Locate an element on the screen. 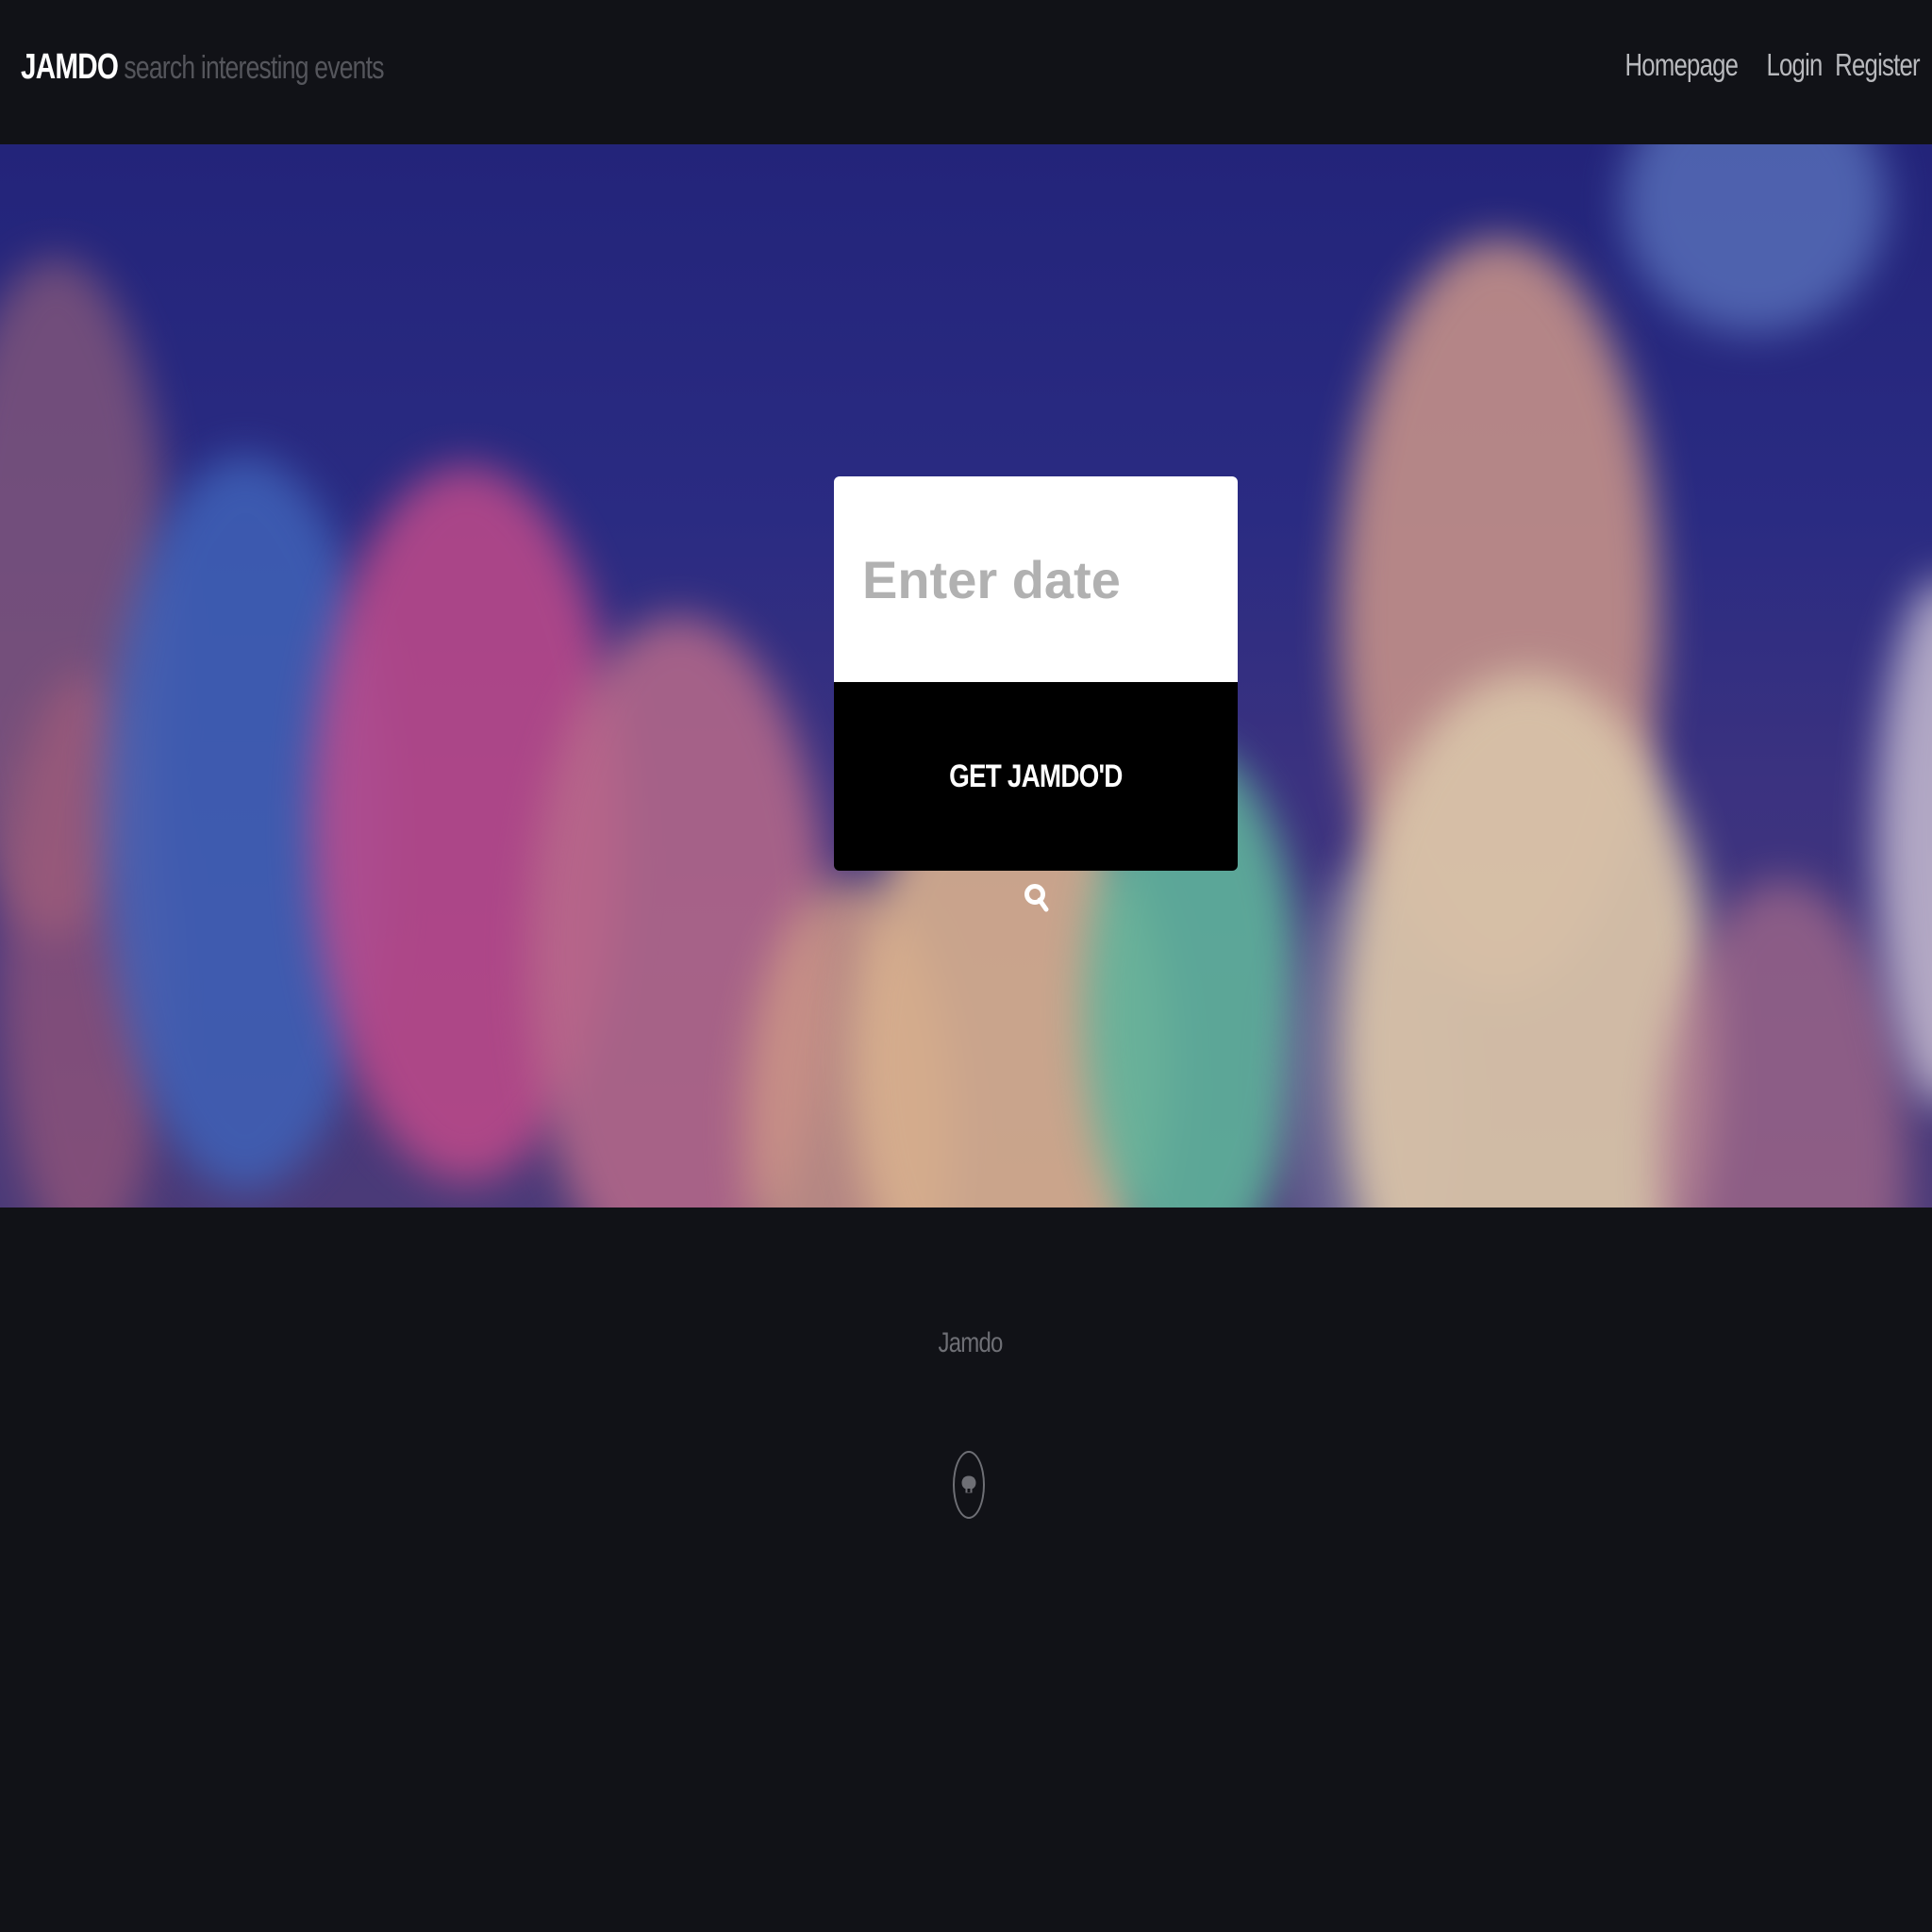  brand-name: JAMDO is located at coordinates (70, 67).